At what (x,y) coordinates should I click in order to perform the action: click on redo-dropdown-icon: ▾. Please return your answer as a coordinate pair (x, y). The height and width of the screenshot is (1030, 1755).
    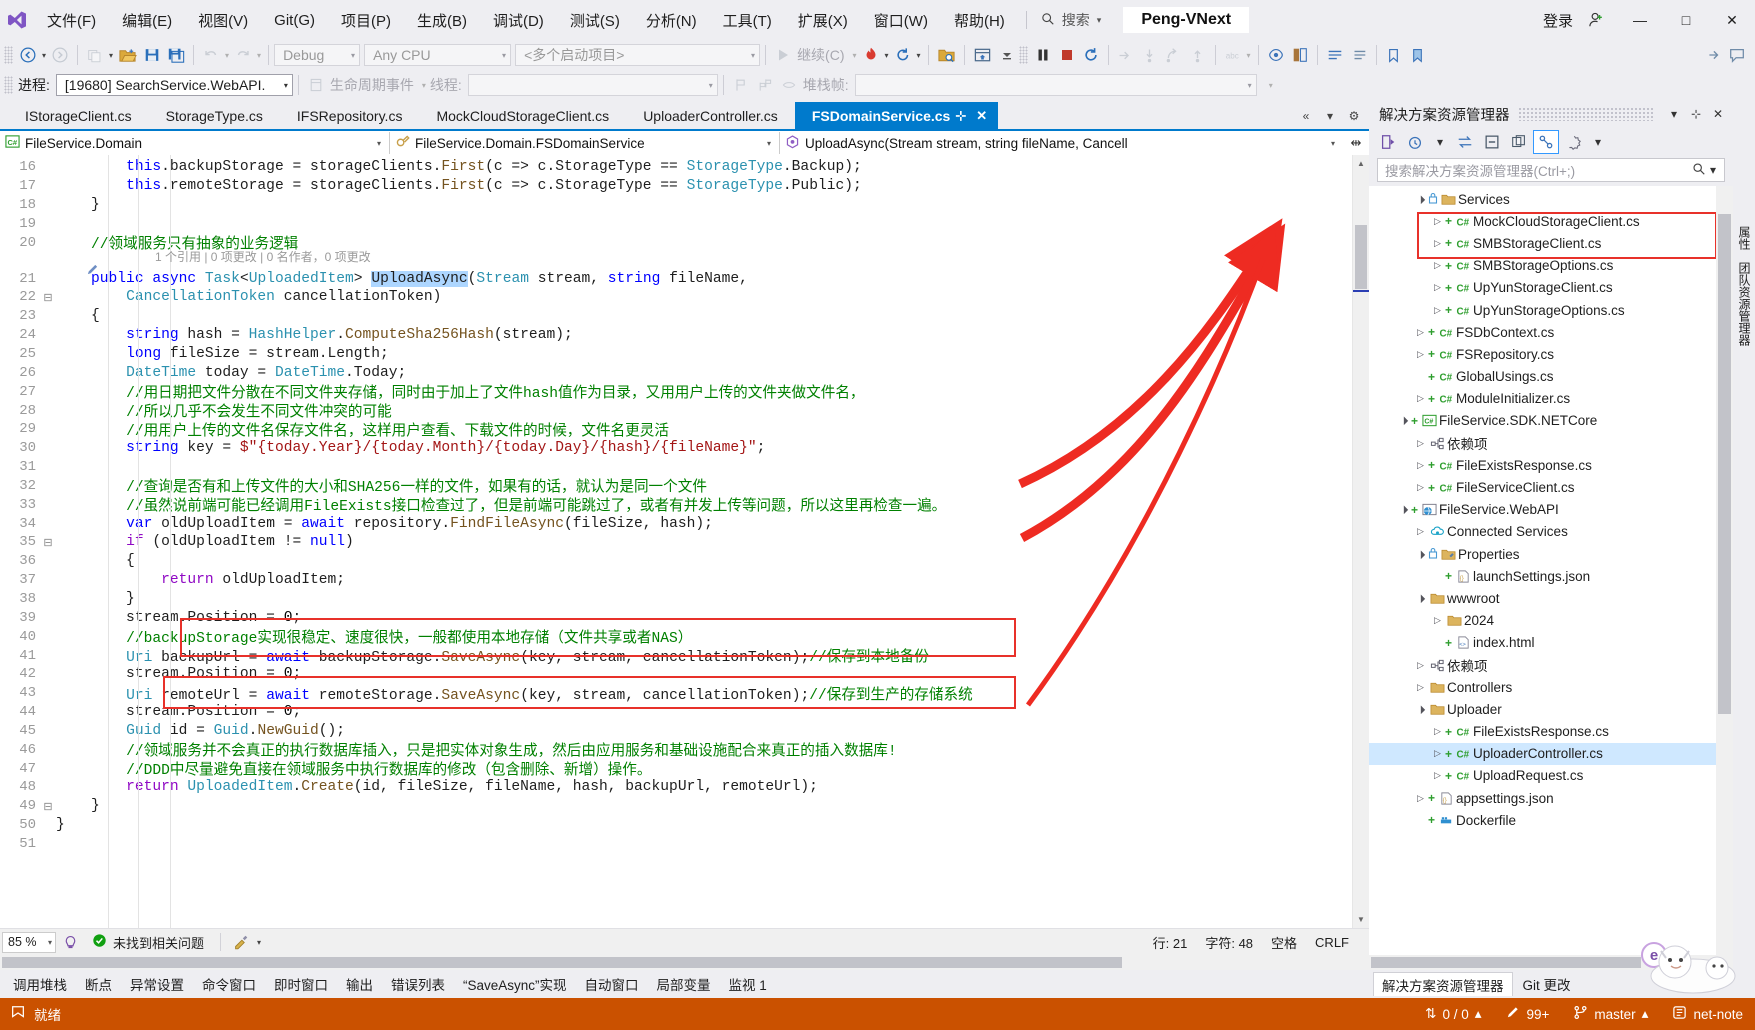
    Looking at the image, I should click on (259, 55).